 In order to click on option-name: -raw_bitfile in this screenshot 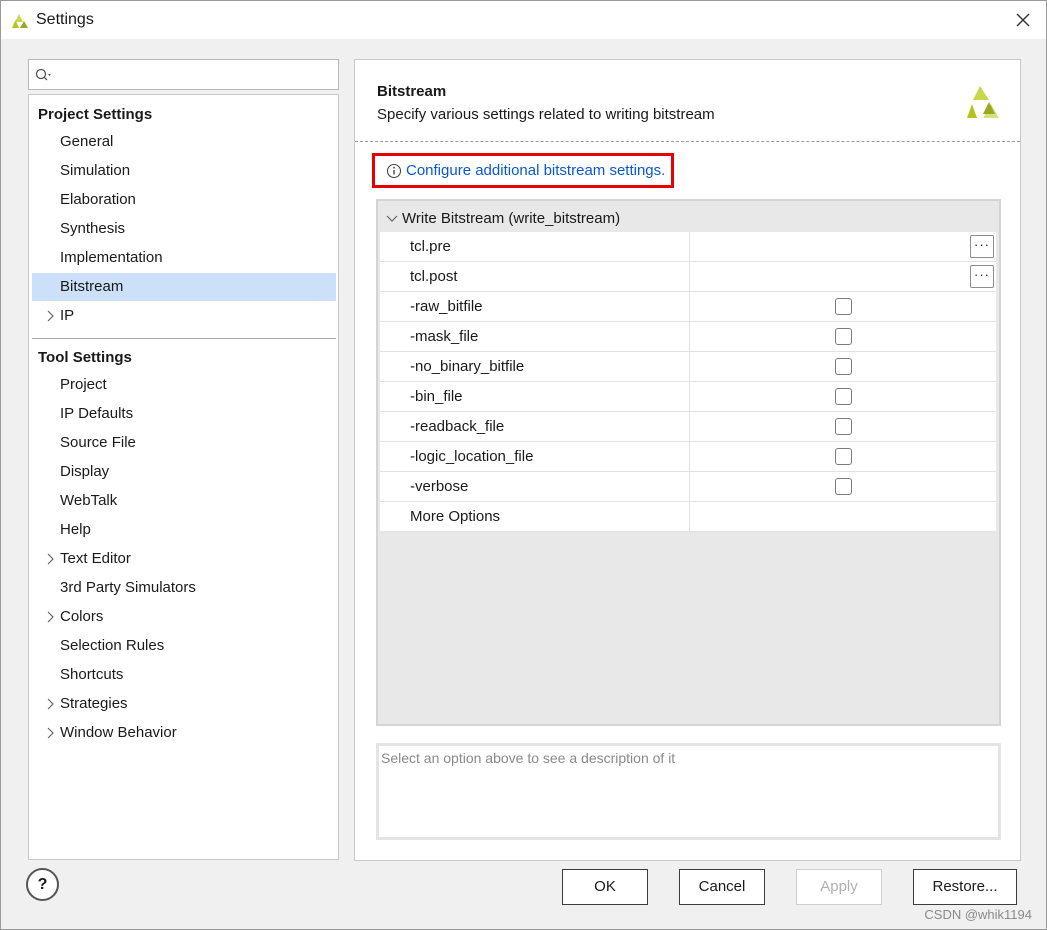, I will do `click(446, 306)`.